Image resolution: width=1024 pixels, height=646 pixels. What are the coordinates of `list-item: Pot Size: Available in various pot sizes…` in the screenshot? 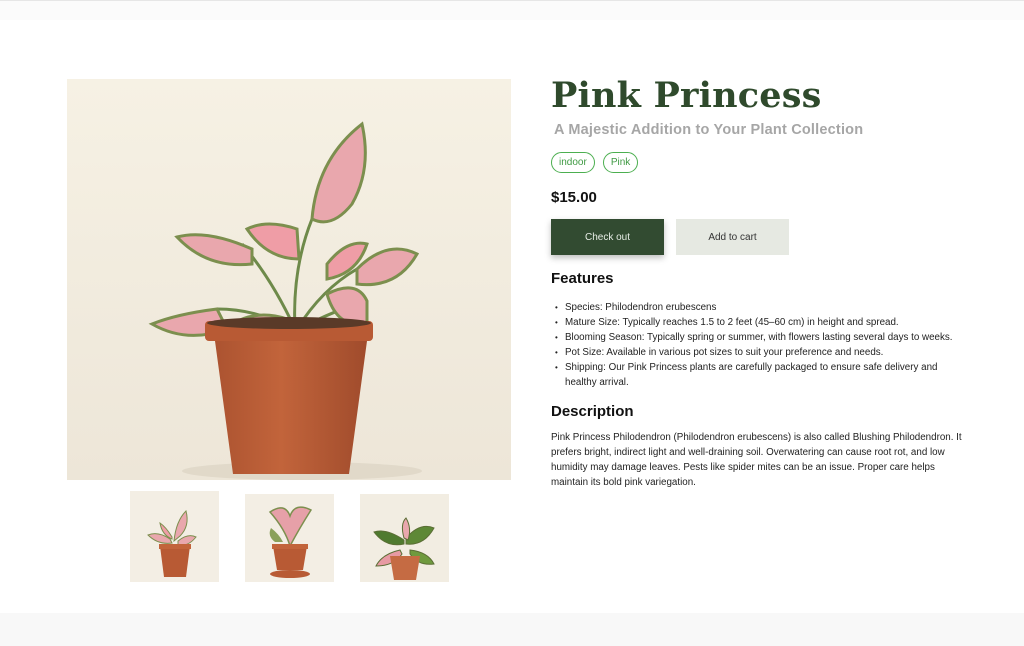 It's located at (761, 352).